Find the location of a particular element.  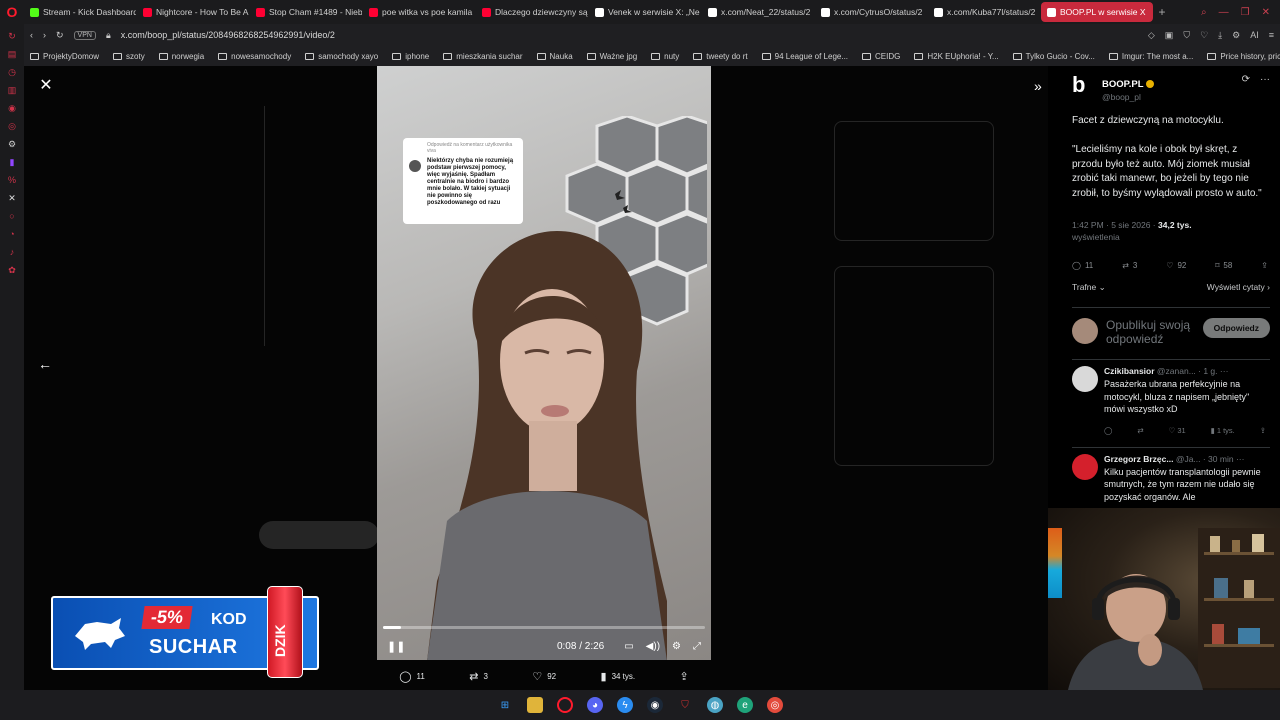

video-progress-bar is located at coordinates (544, 627).